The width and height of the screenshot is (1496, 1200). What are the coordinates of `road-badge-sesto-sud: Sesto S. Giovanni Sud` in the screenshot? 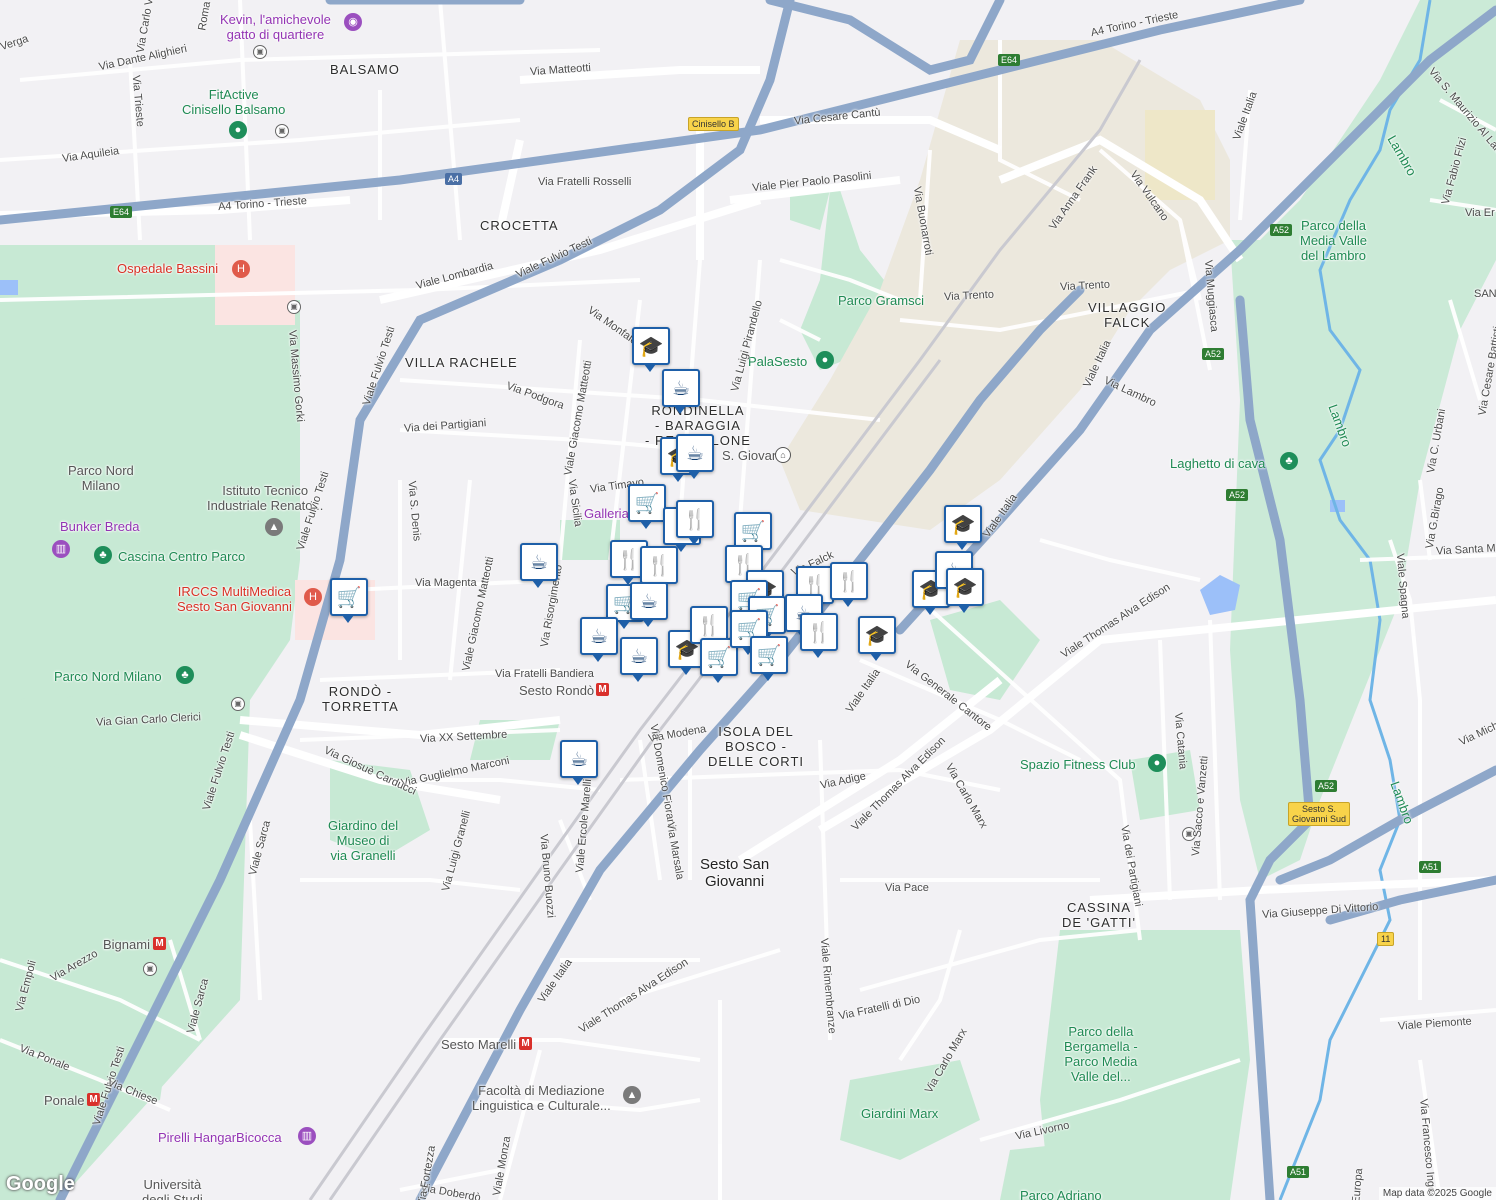 It's located at (1319, 814).